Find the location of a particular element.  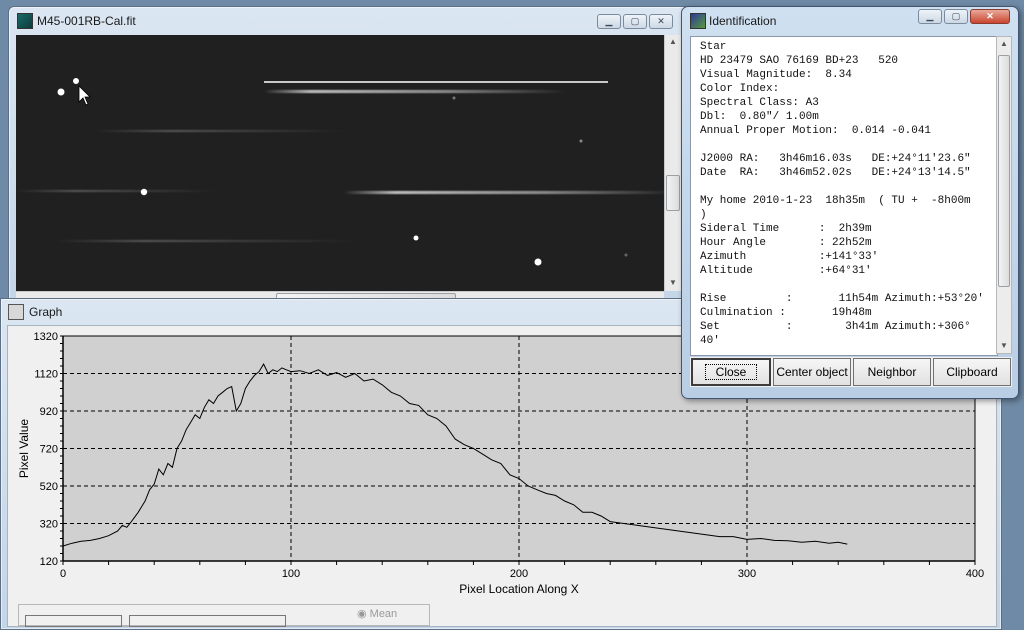

x-axis-label: Pixel Location Along X is located at coordinates (518, 589).